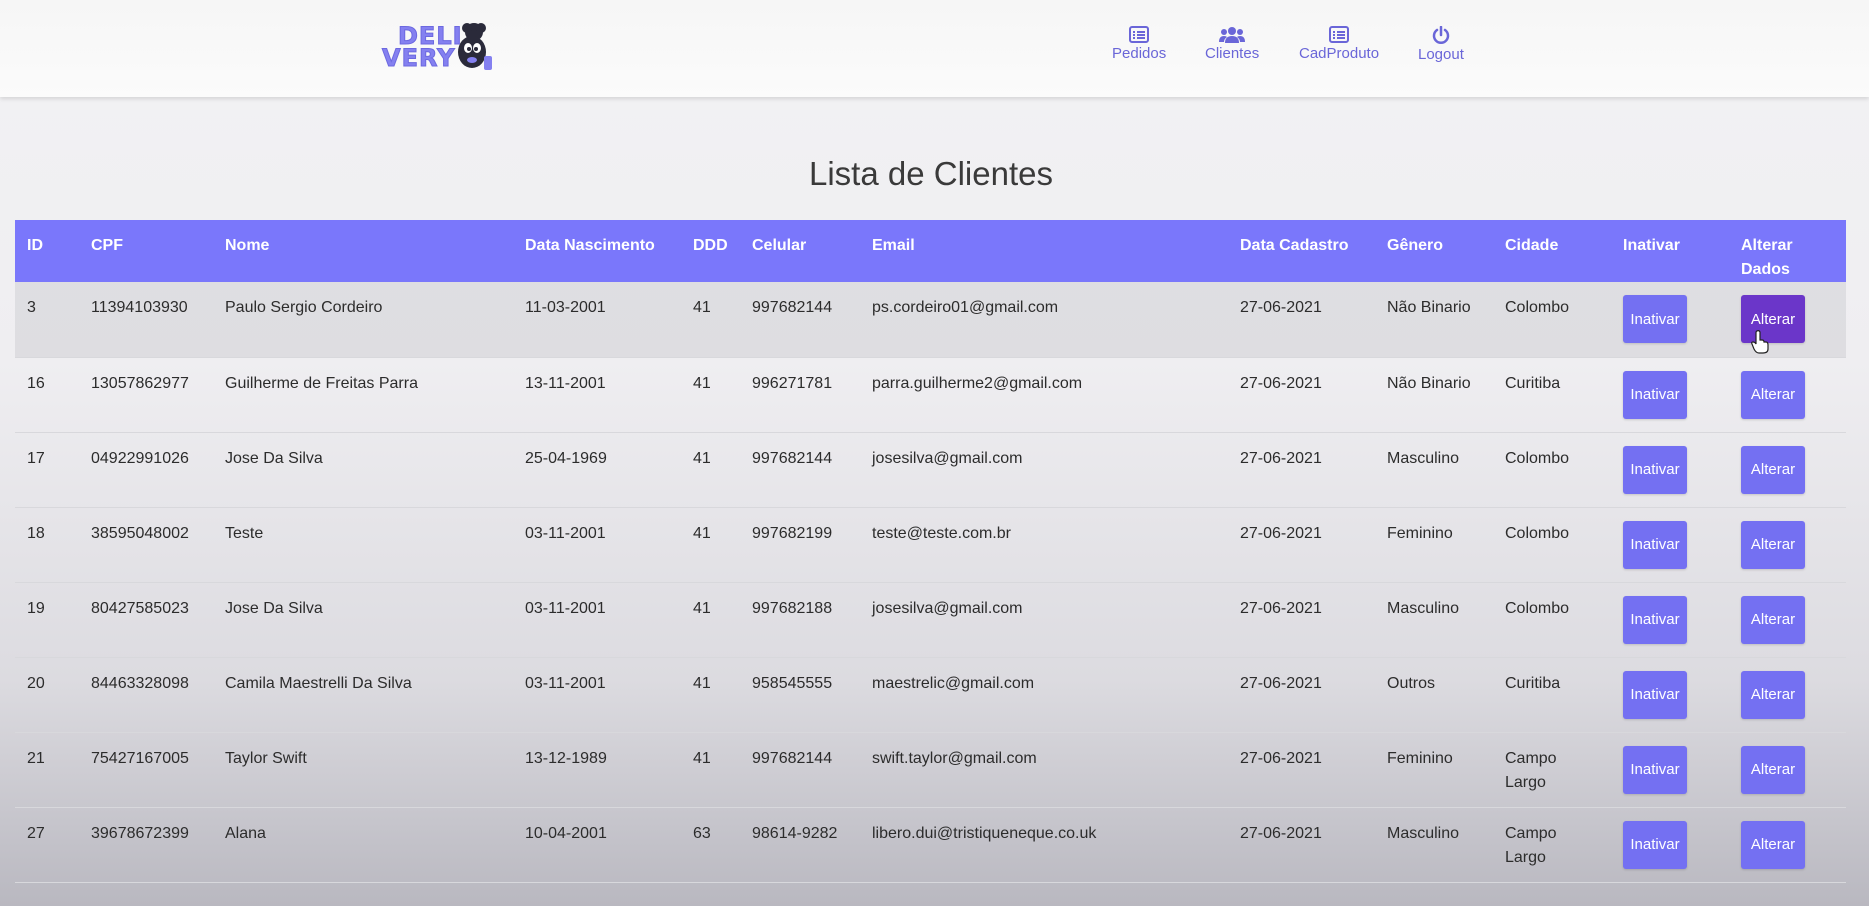 The height and width of the screenshot is (906, 1869). What do you see at coordinates (47, 620) in the screenshot?
I see `cell-id: 19` at bounding box center [47, 620].